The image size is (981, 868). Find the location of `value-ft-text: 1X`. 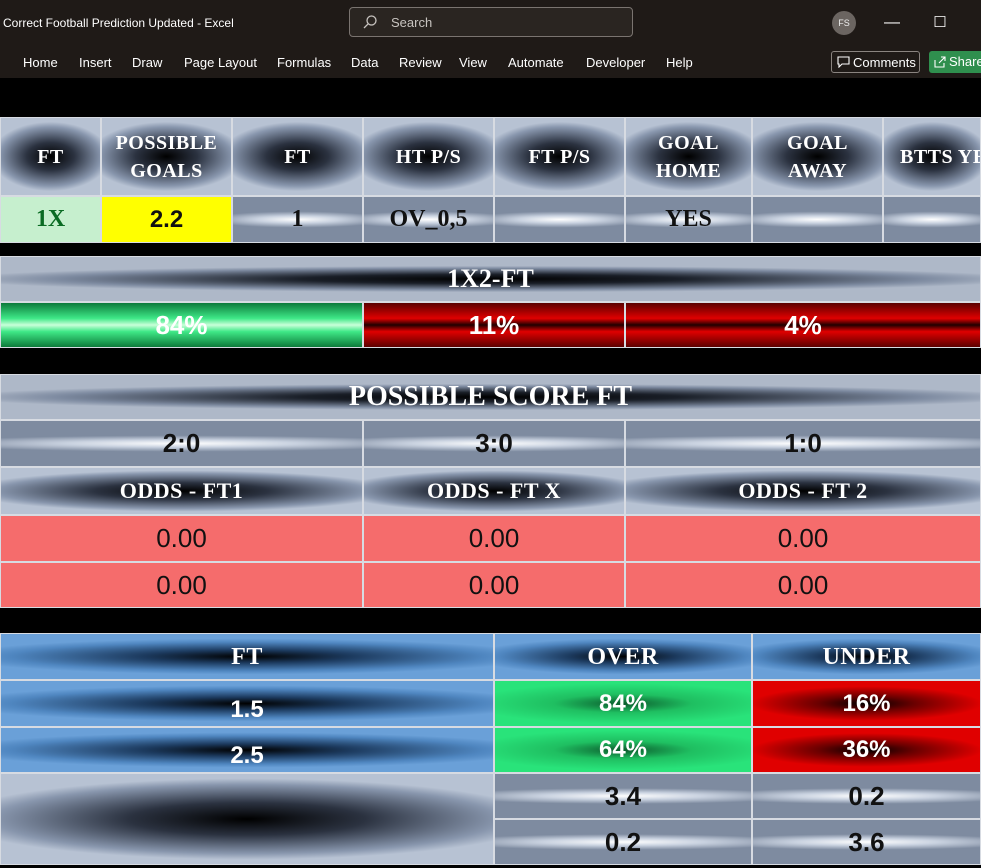

value-ft-text: 1X is located at coordinates (50, 219).